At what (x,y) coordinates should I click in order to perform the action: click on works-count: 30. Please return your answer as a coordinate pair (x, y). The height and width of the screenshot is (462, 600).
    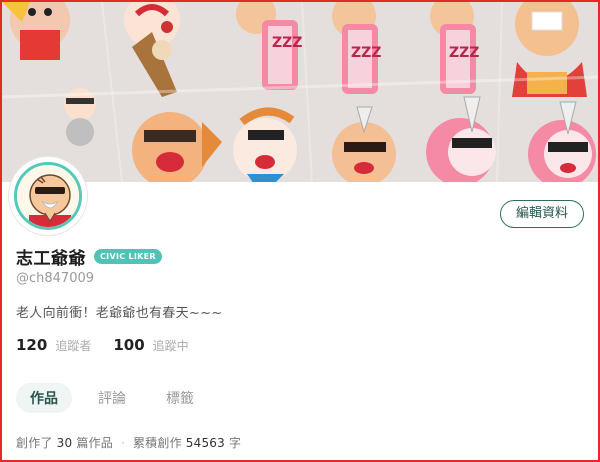
    Looking at the image, I should click on (64, 443).